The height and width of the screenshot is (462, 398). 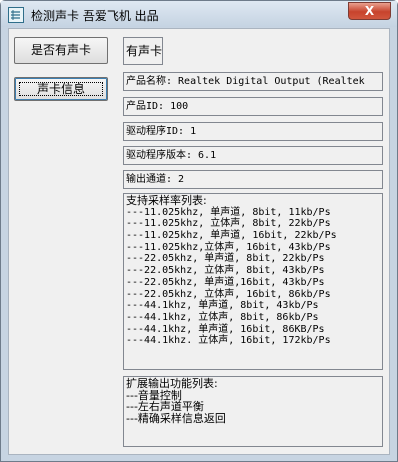 I want to click on app-icon, so click(x=16, y=15).